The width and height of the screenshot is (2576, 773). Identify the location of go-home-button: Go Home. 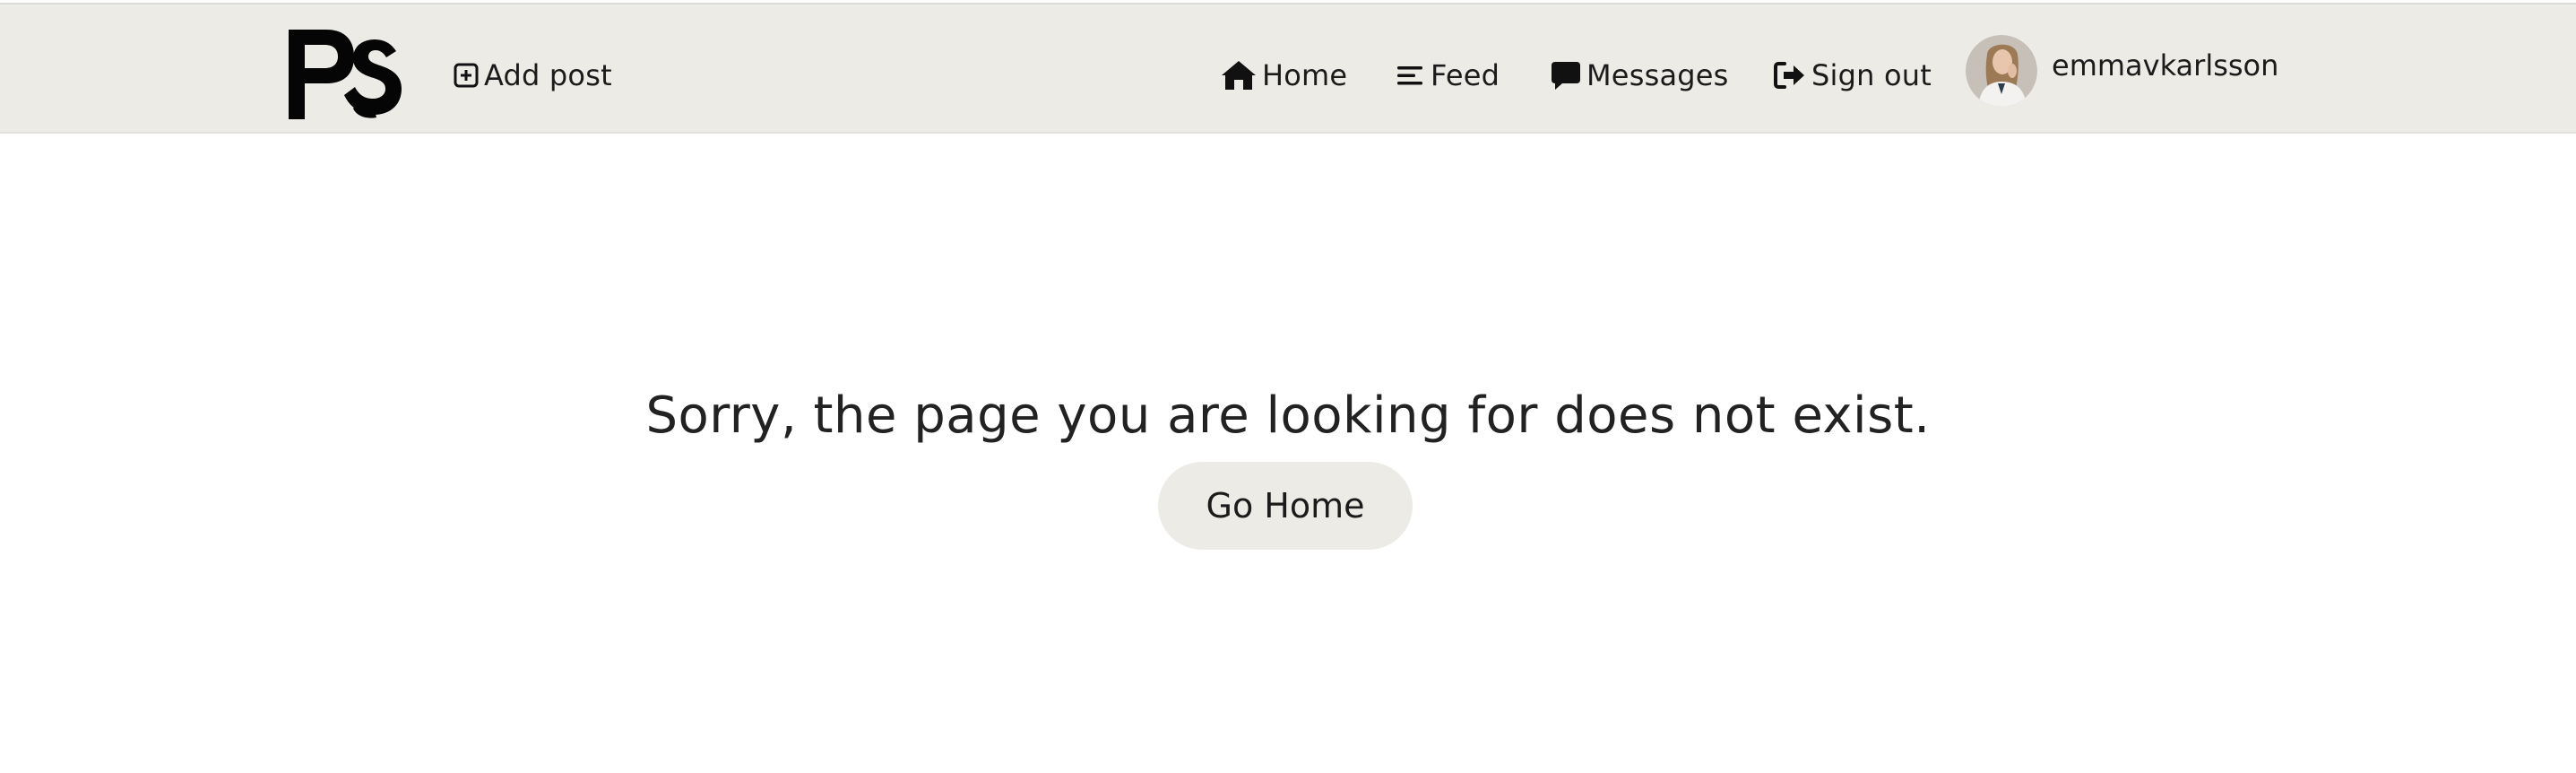
(1285, 506).